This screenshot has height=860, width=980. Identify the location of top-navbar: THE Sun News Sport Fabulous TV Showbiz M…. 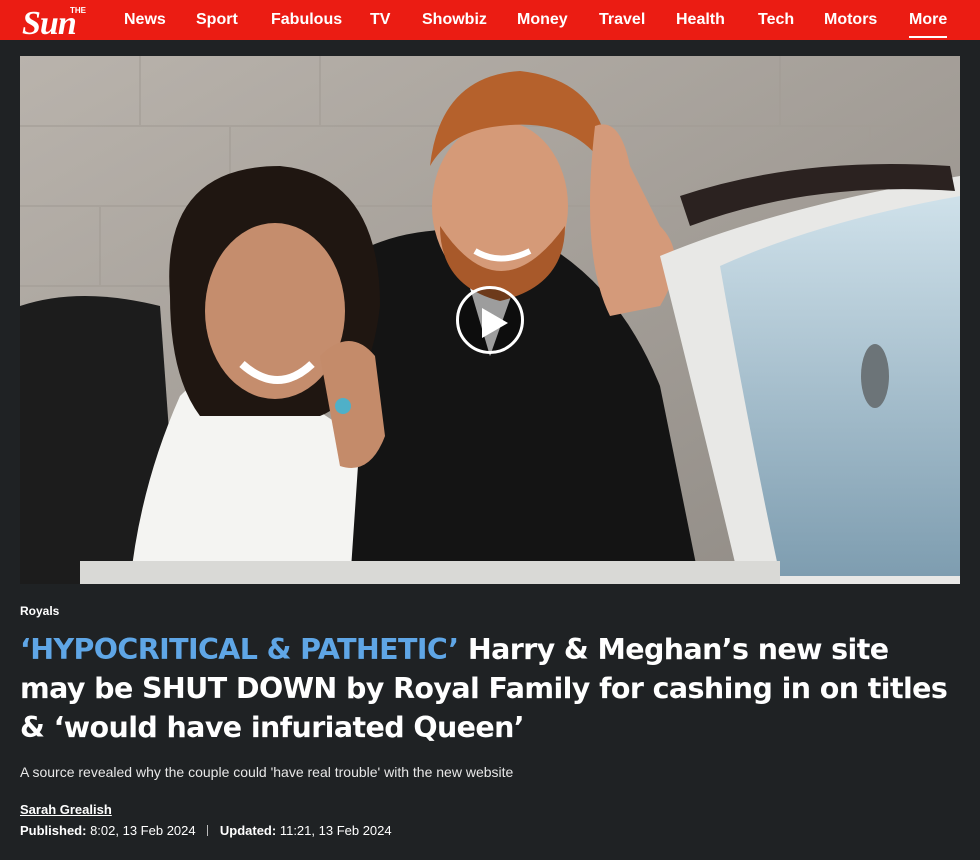
(490, 21).